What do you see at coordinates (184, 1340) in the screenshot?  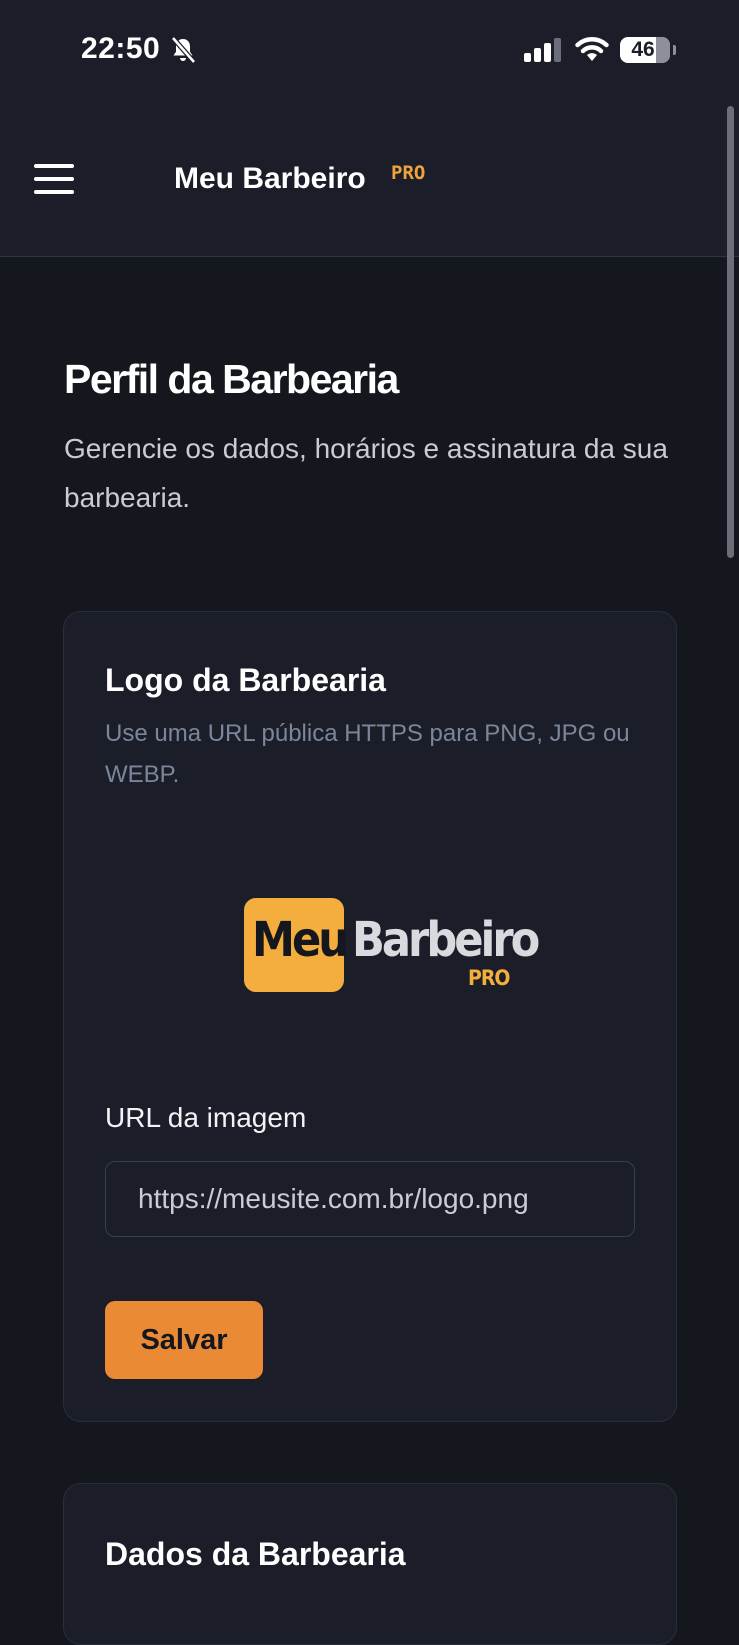 I see `save-button: Salvar` at bounding box center [184, 1340].